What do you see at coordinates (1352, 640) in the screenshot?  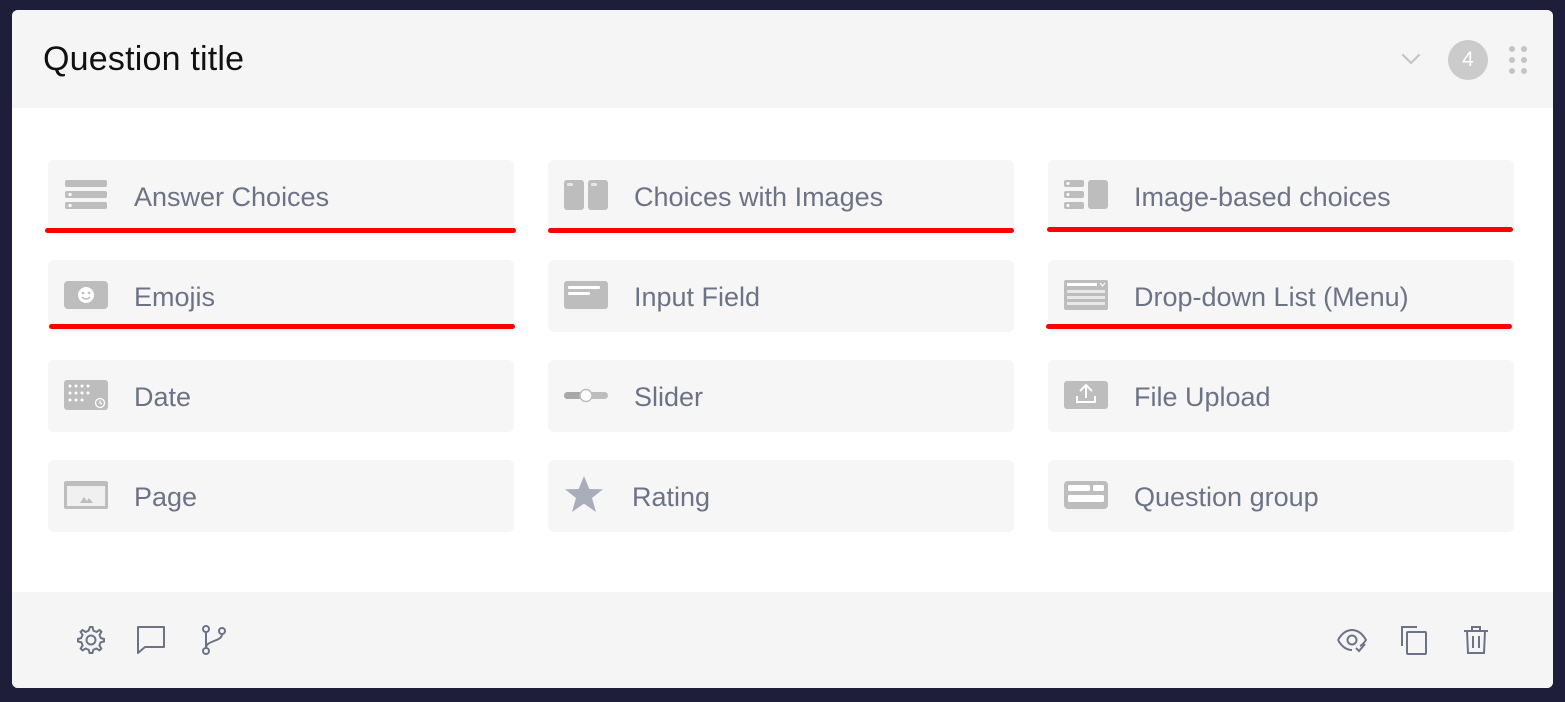 I see `preview-icon` at bounding box center [1352, 640].